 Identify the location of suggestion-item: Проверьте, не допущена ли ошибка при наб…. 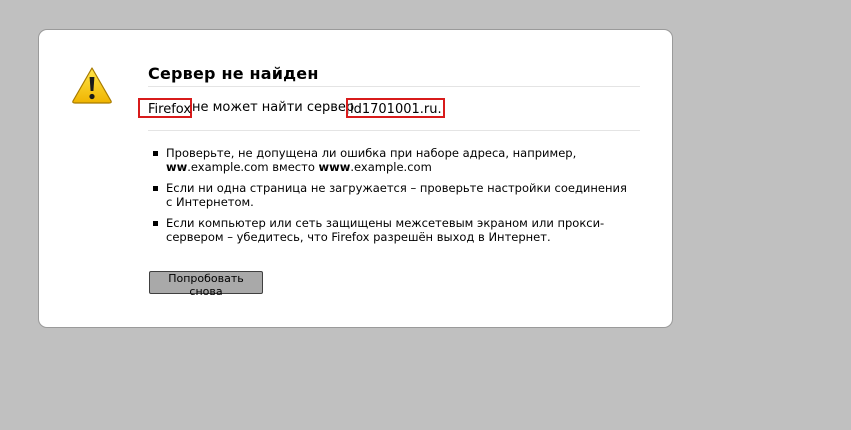
(394, 160).